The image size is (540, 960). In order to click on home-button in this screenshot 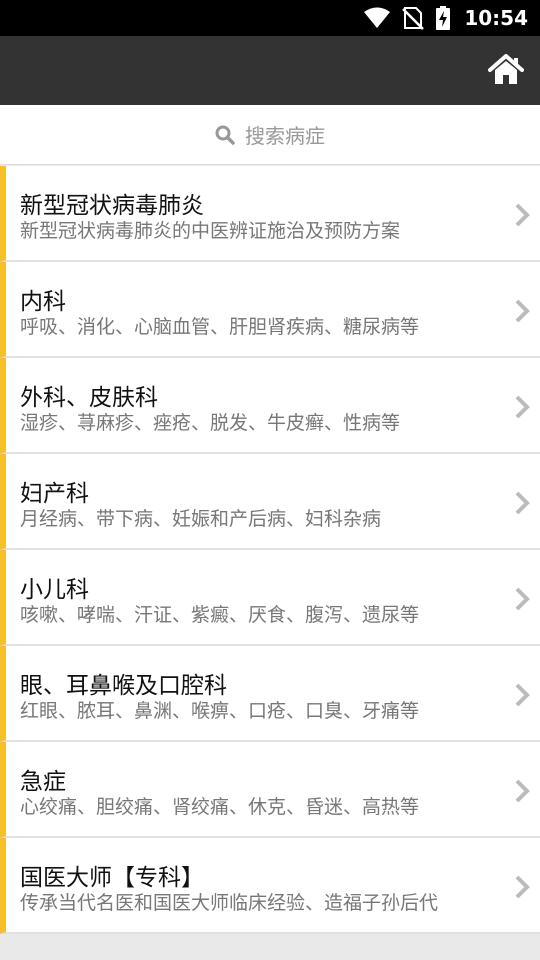, I will do `click(506, 70)`.